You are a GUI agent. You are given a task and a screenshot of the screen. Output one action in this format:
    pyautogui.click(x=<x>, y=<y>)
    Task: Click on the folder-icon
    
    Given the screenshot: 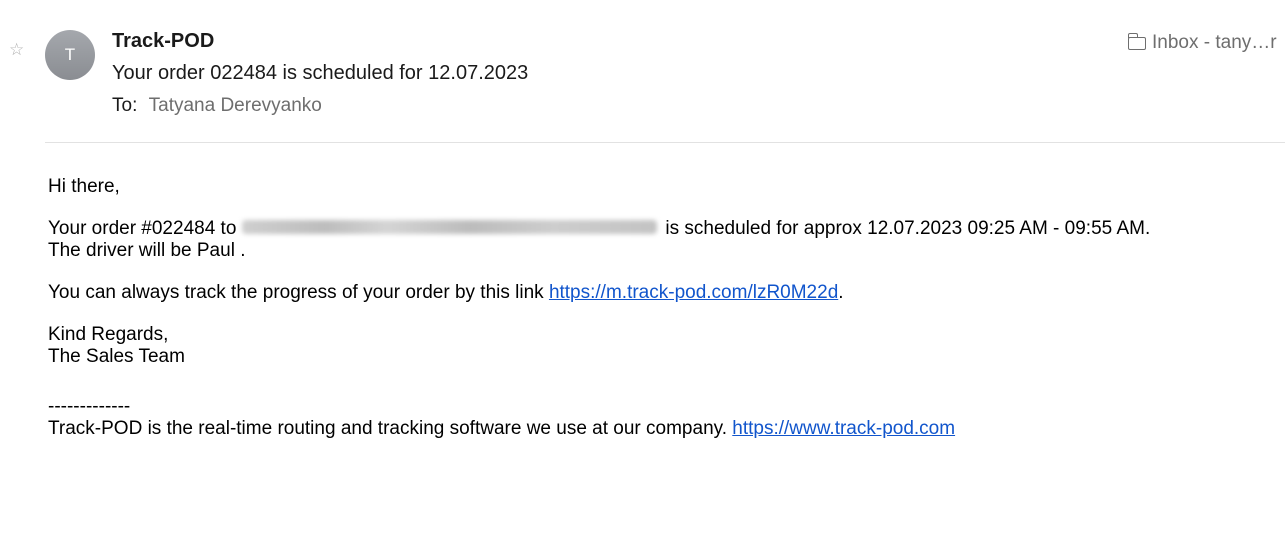 What is the action you would take?
    pyautogui.click(x=1136, y=41)
    